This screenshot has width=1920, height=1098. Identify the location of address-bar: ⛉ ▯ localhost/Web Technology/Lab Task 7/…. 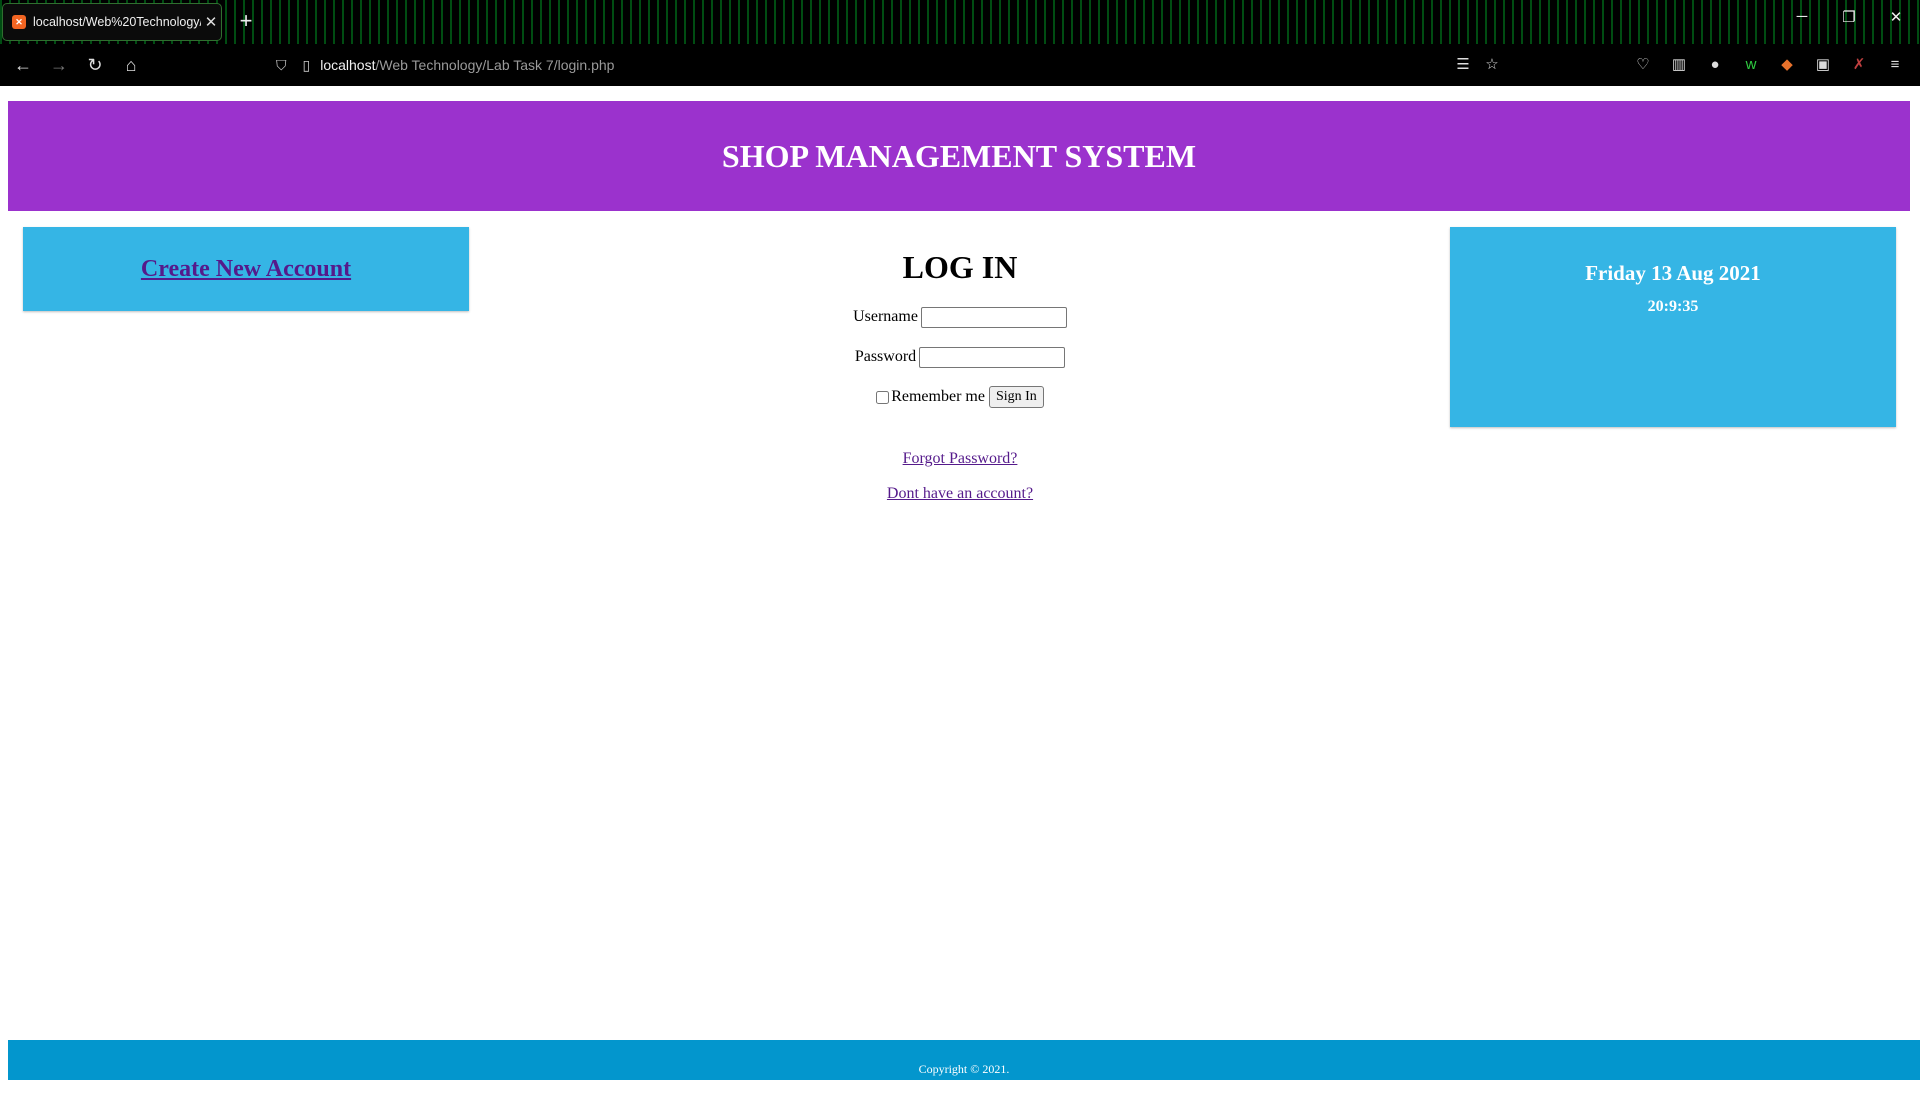
(445, 65).